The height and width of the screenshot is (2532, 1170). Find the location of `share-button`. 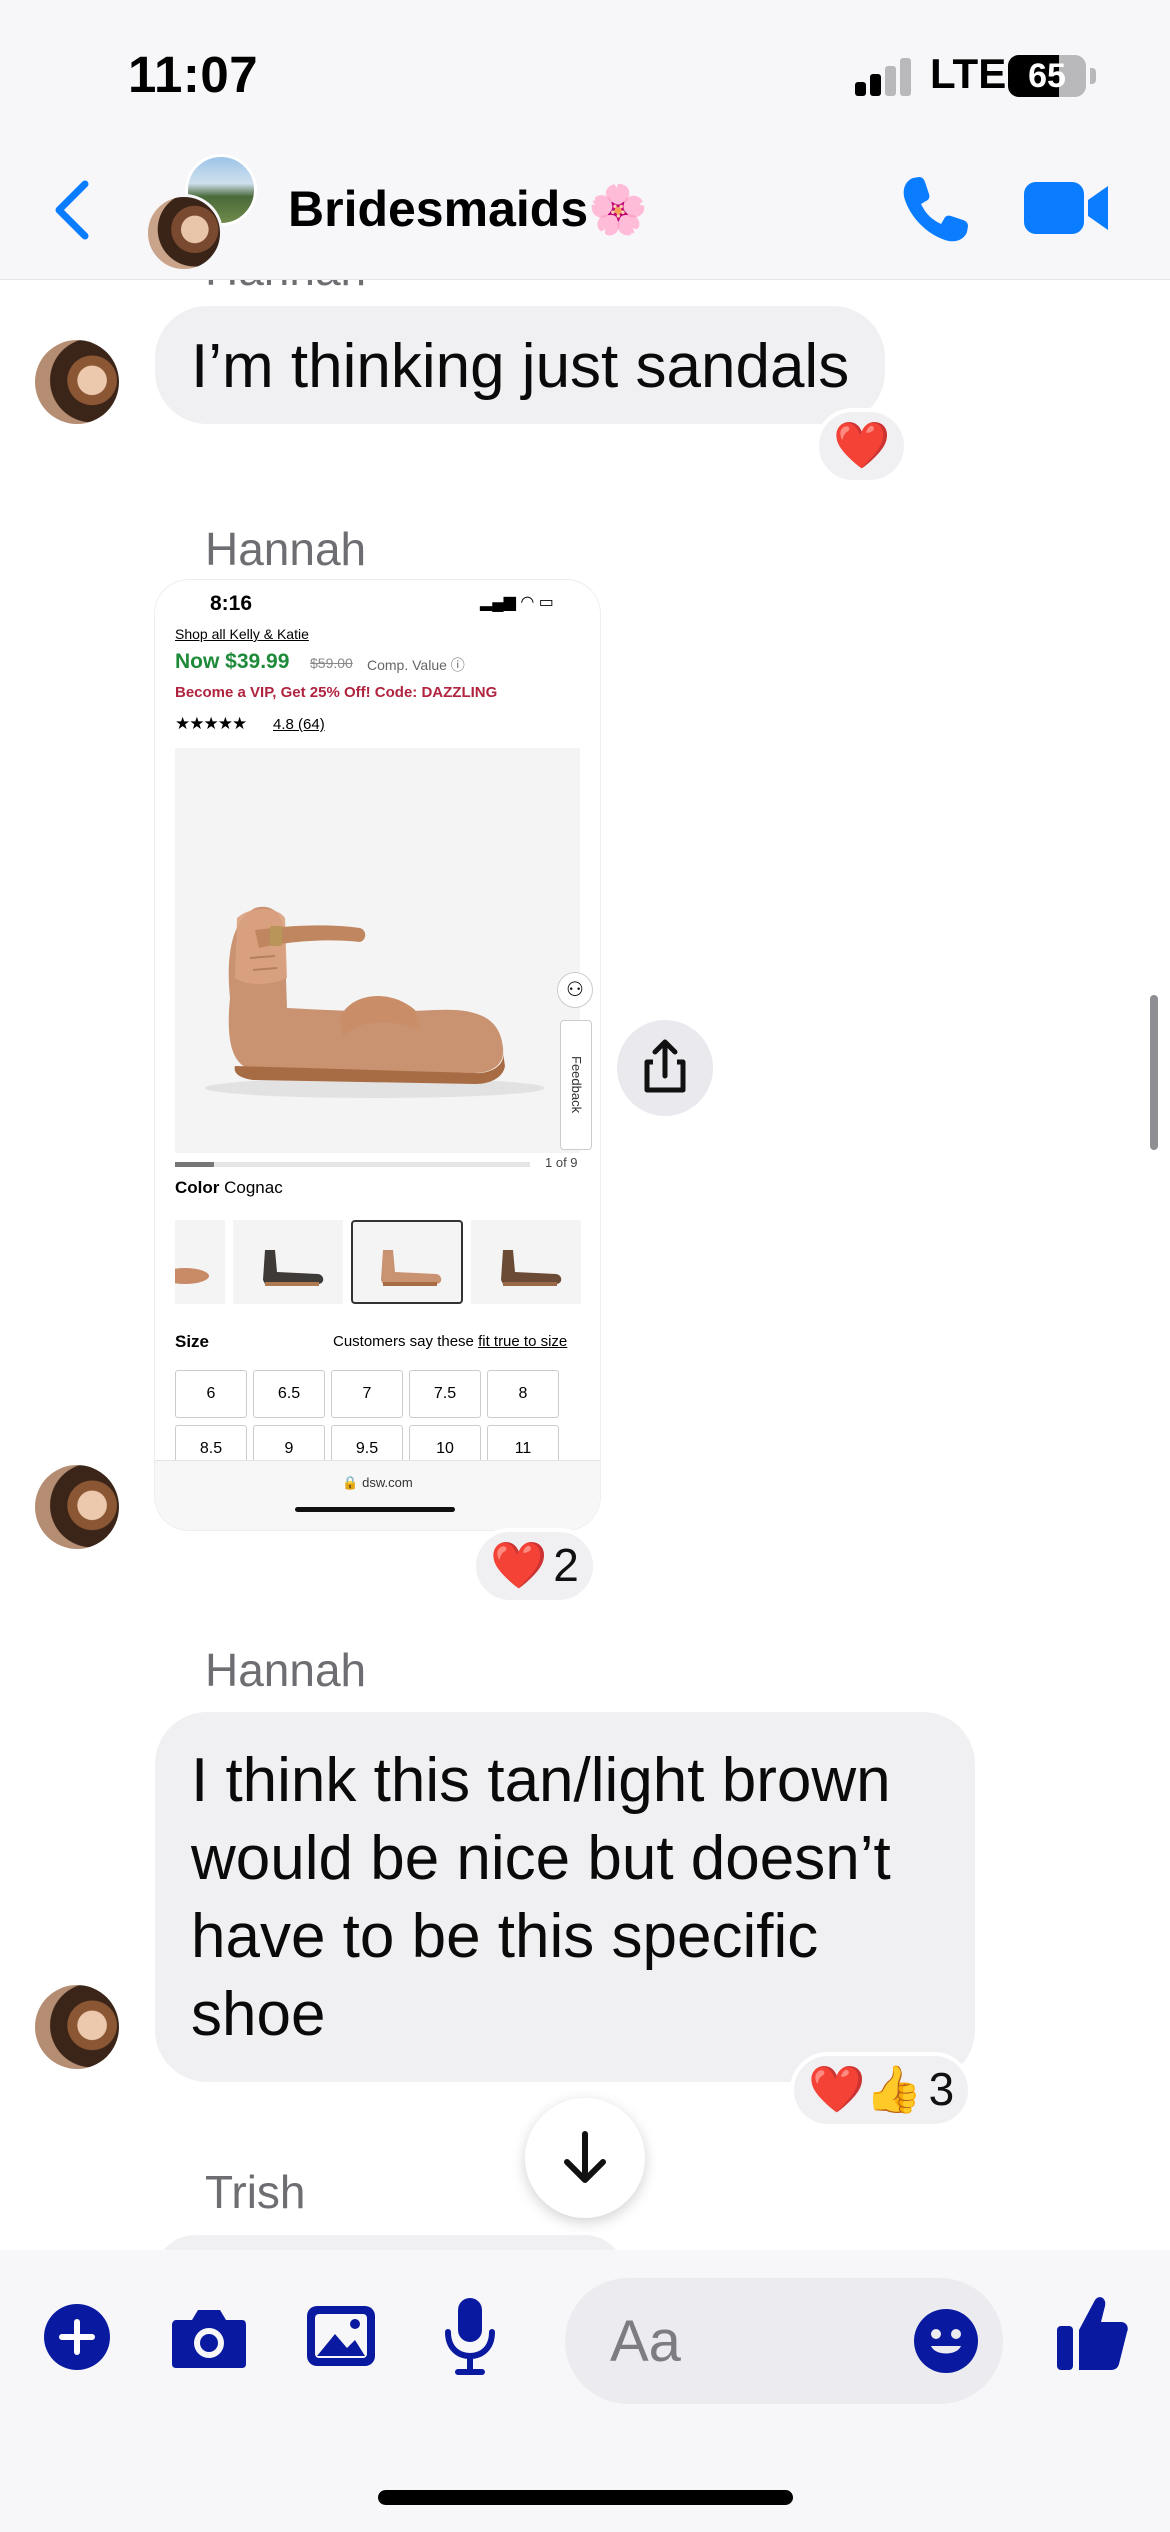

share-button is located at coordinates (665, 1068).